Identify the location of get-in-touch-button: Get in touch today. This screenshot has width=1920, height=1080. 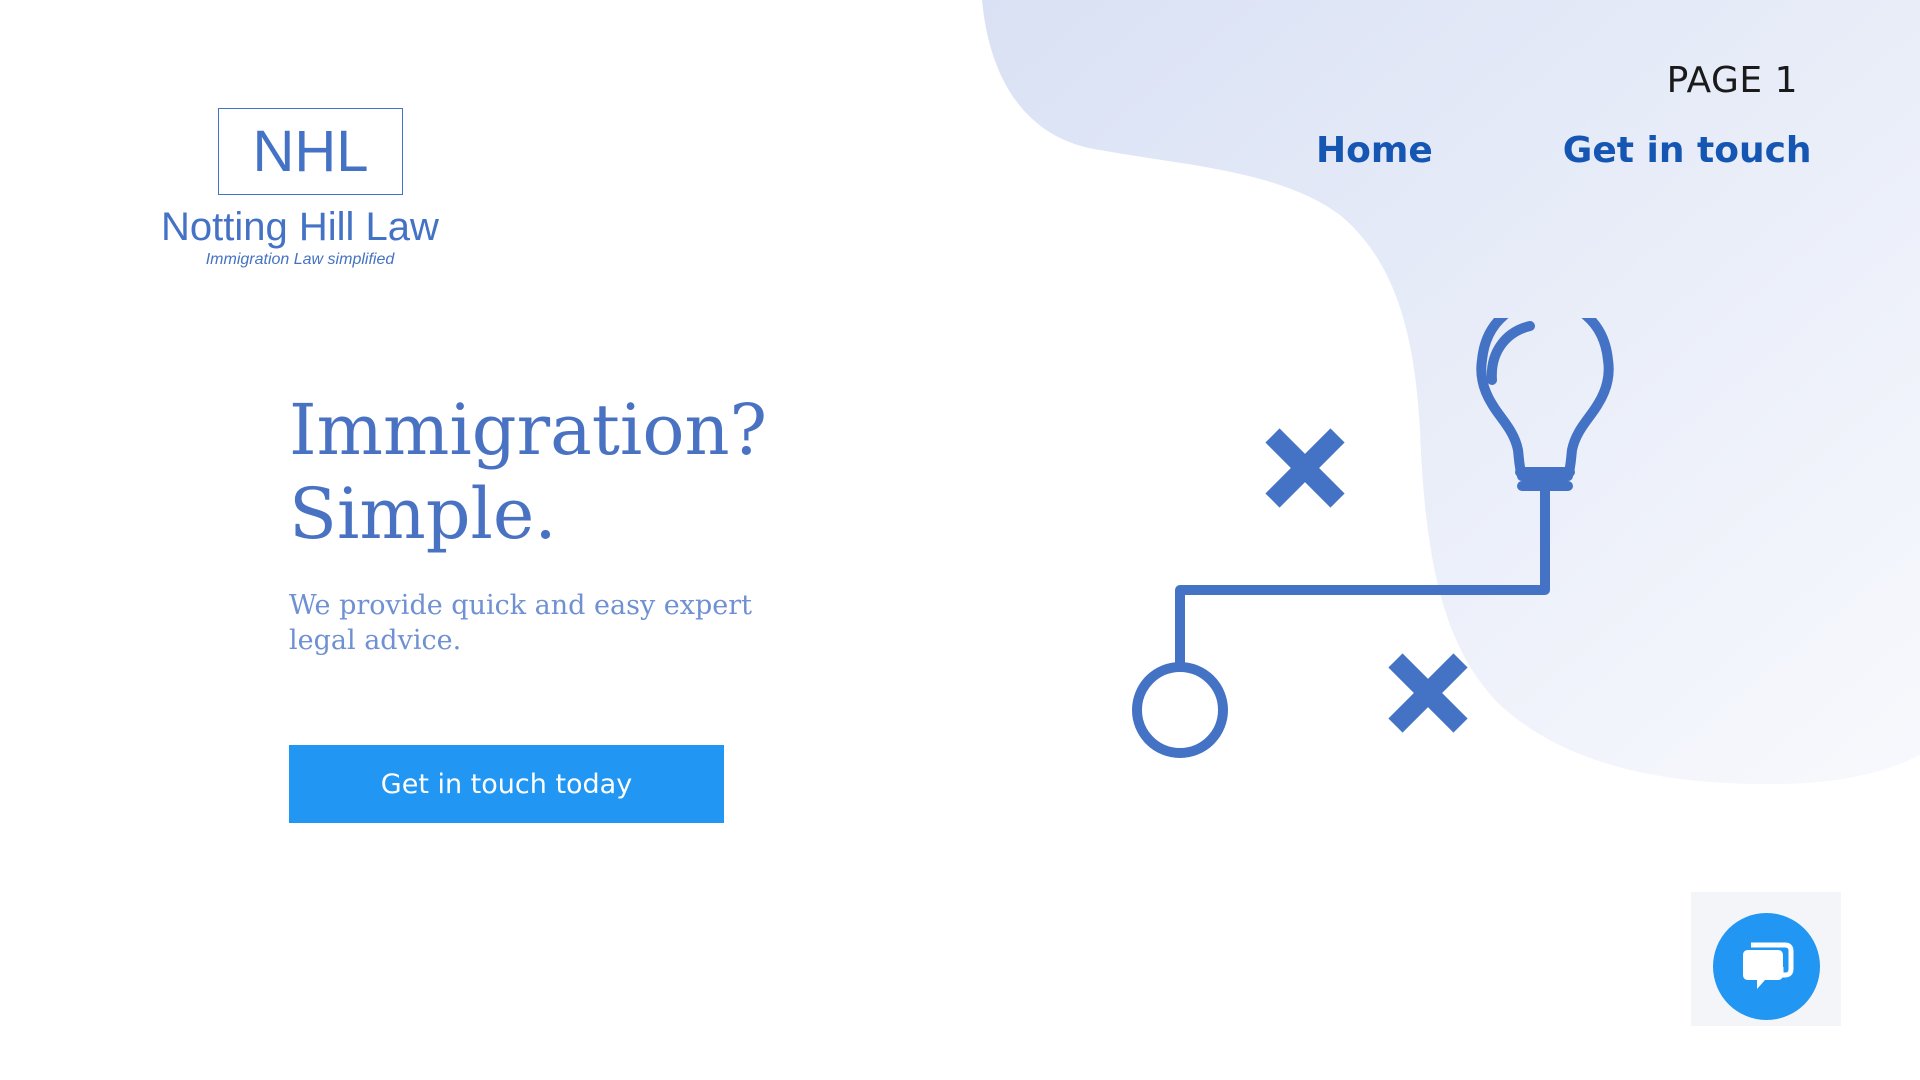
(506, 784).